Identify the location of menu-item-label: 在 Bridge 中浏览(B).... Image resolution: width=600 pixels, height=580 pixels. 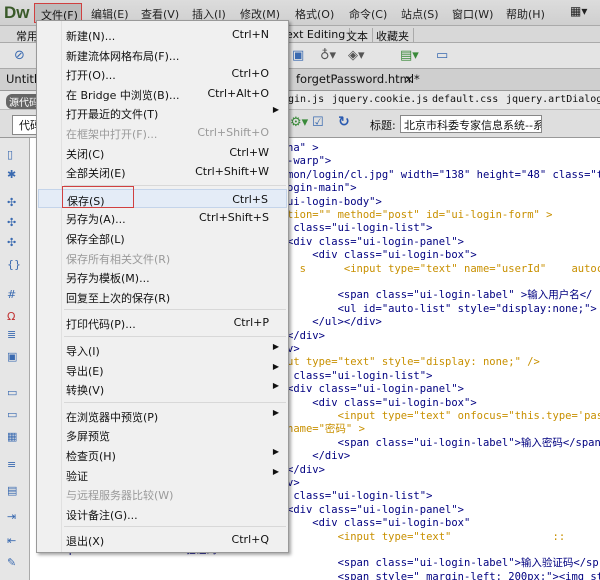
(123, 95).